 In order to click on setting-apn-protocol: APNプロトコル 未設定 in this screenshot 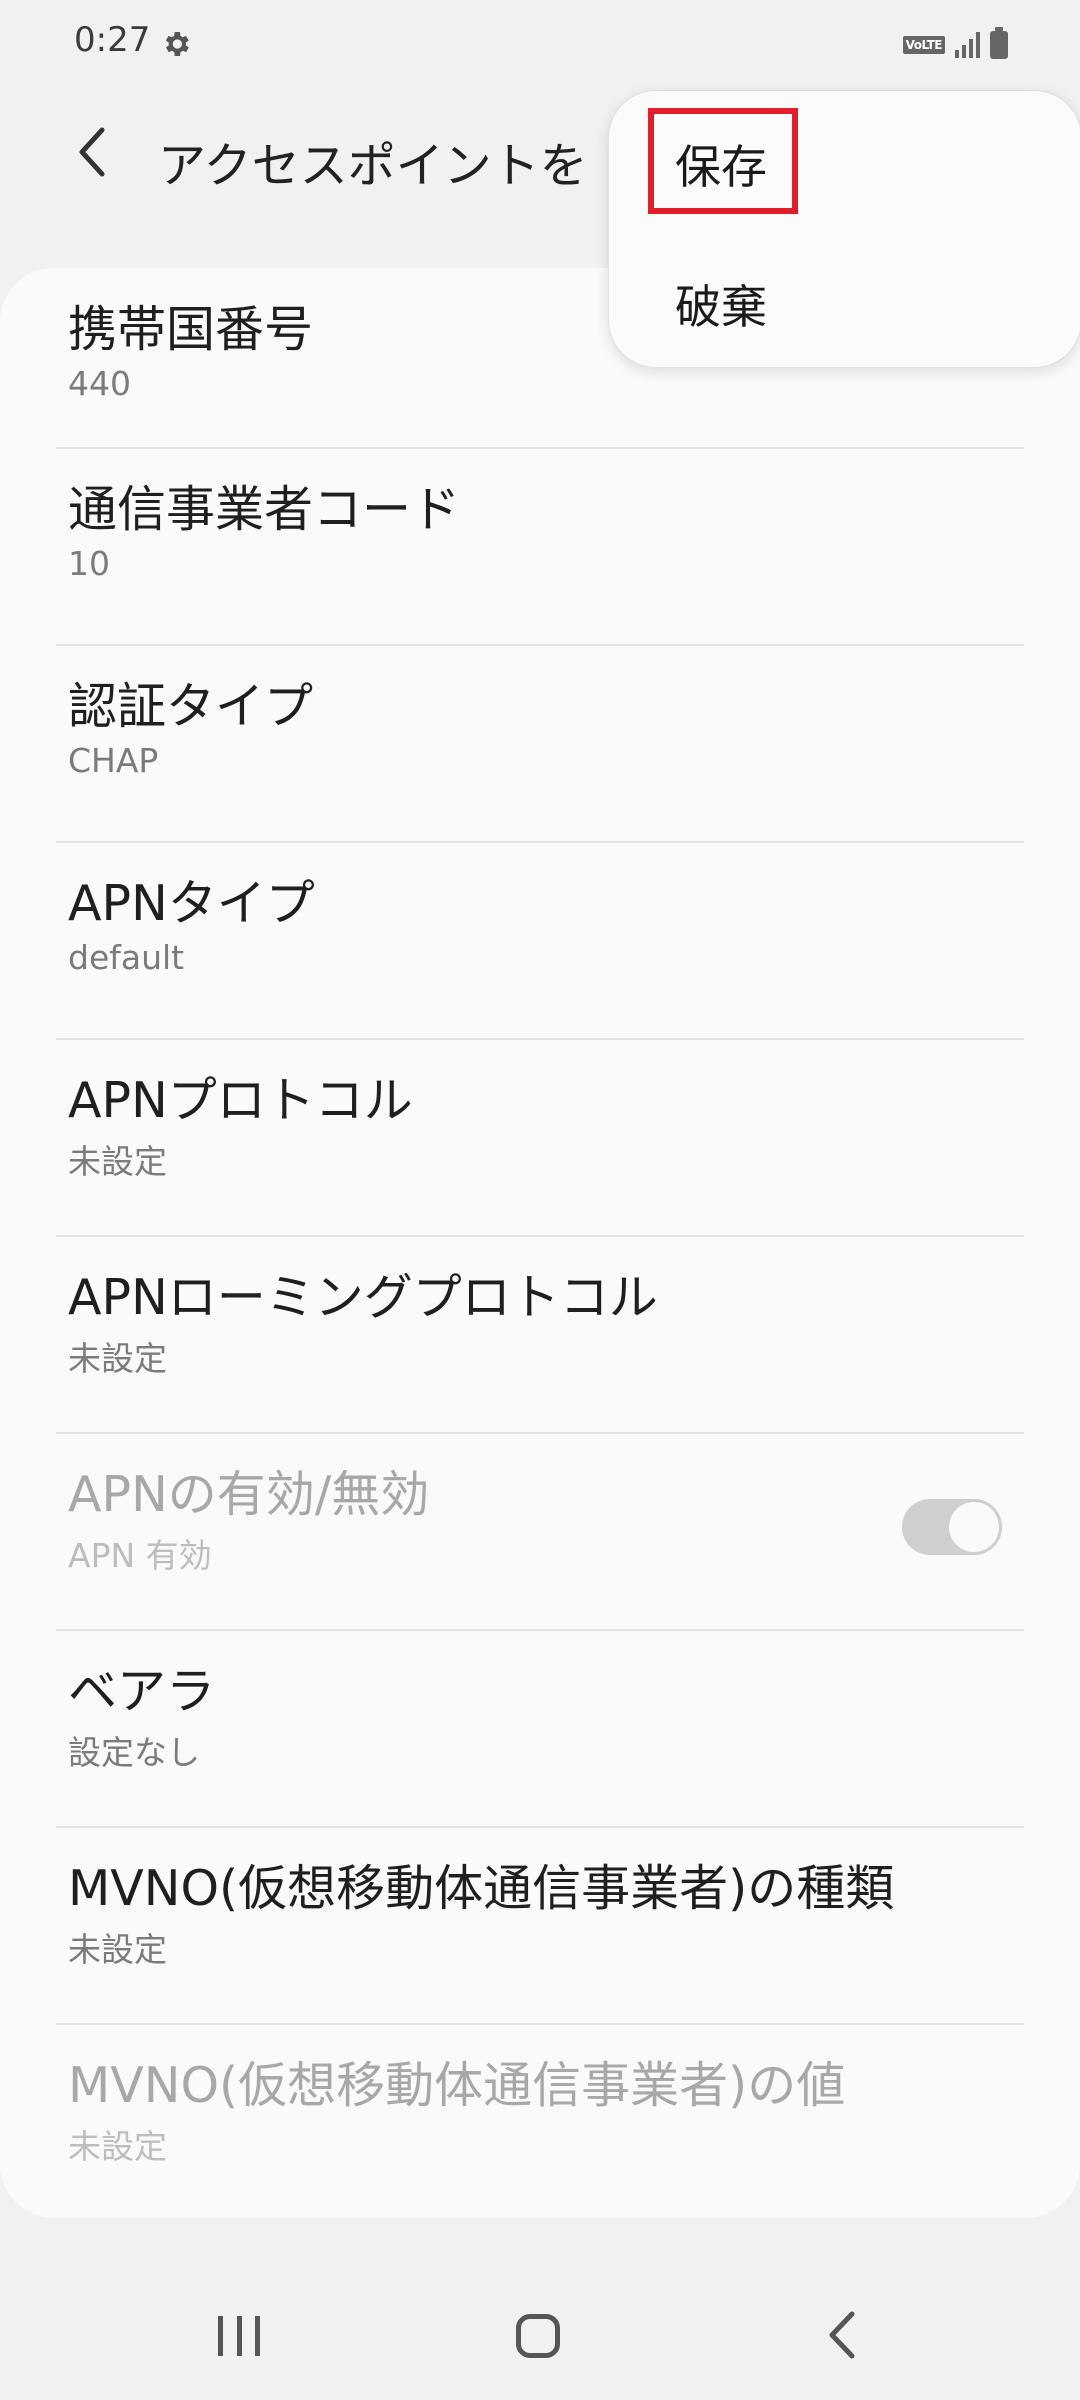, I will do `click(540, 1137)`.